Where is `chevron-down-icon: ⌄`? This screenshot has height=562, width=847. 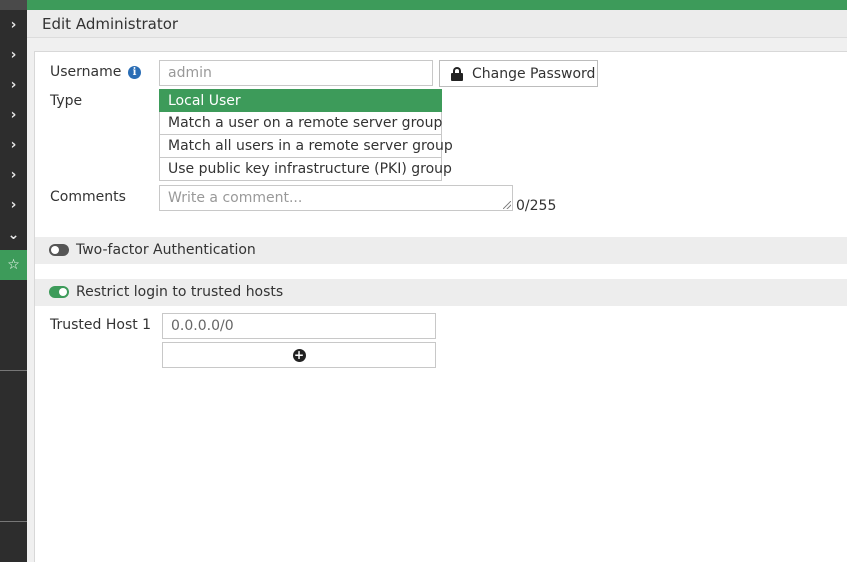 chevron-down-icon: ⌄ is located at coordinates (13, 235).